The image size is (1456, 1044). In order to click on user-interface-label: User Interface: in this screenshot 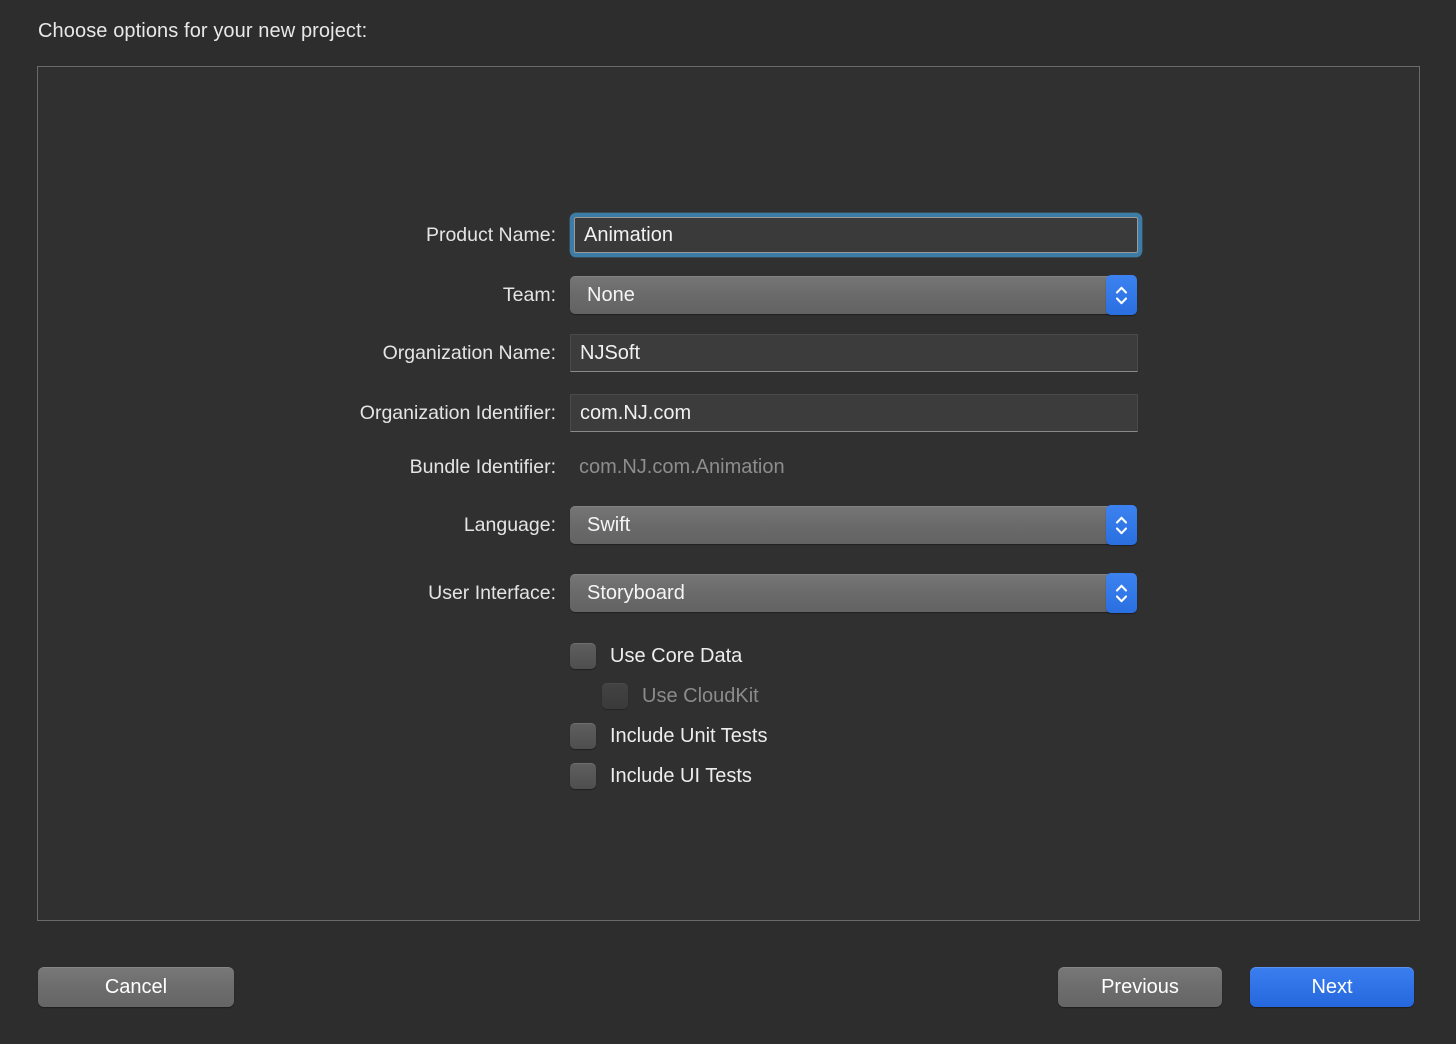, I will do `click(492, 593)`.